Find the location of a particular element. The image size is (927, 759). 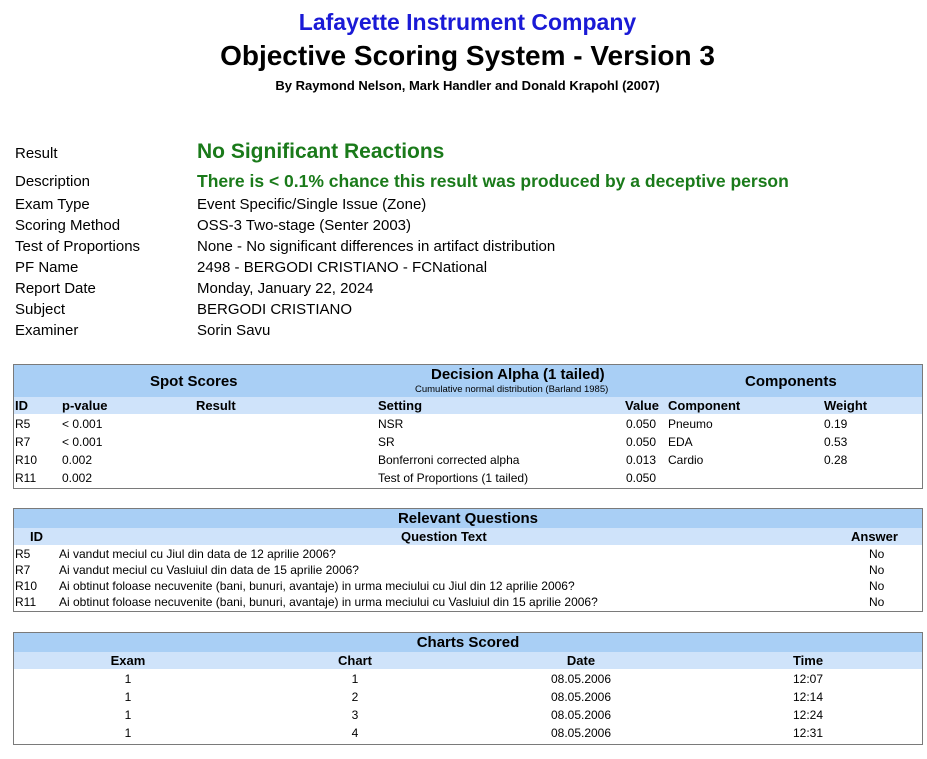

questions-column-headers: ID Question Text Answer is located at coordinates (468, 536).